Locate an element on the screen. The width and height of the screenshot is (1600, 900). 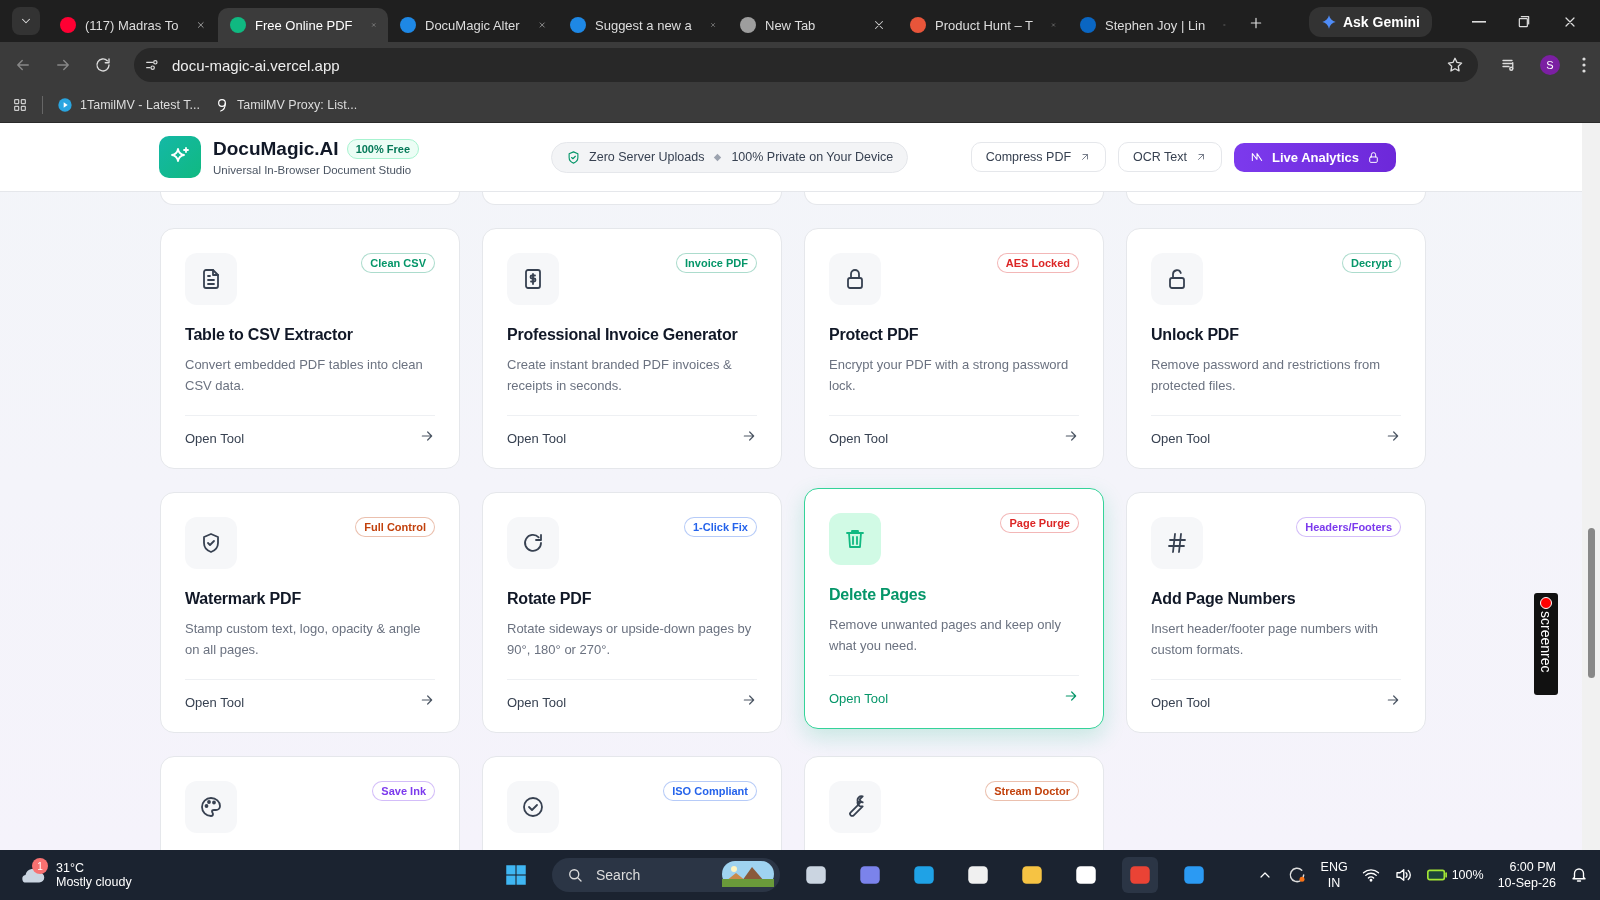
gemini-button: Ask Gemini is located at coordinates (1370, 22).